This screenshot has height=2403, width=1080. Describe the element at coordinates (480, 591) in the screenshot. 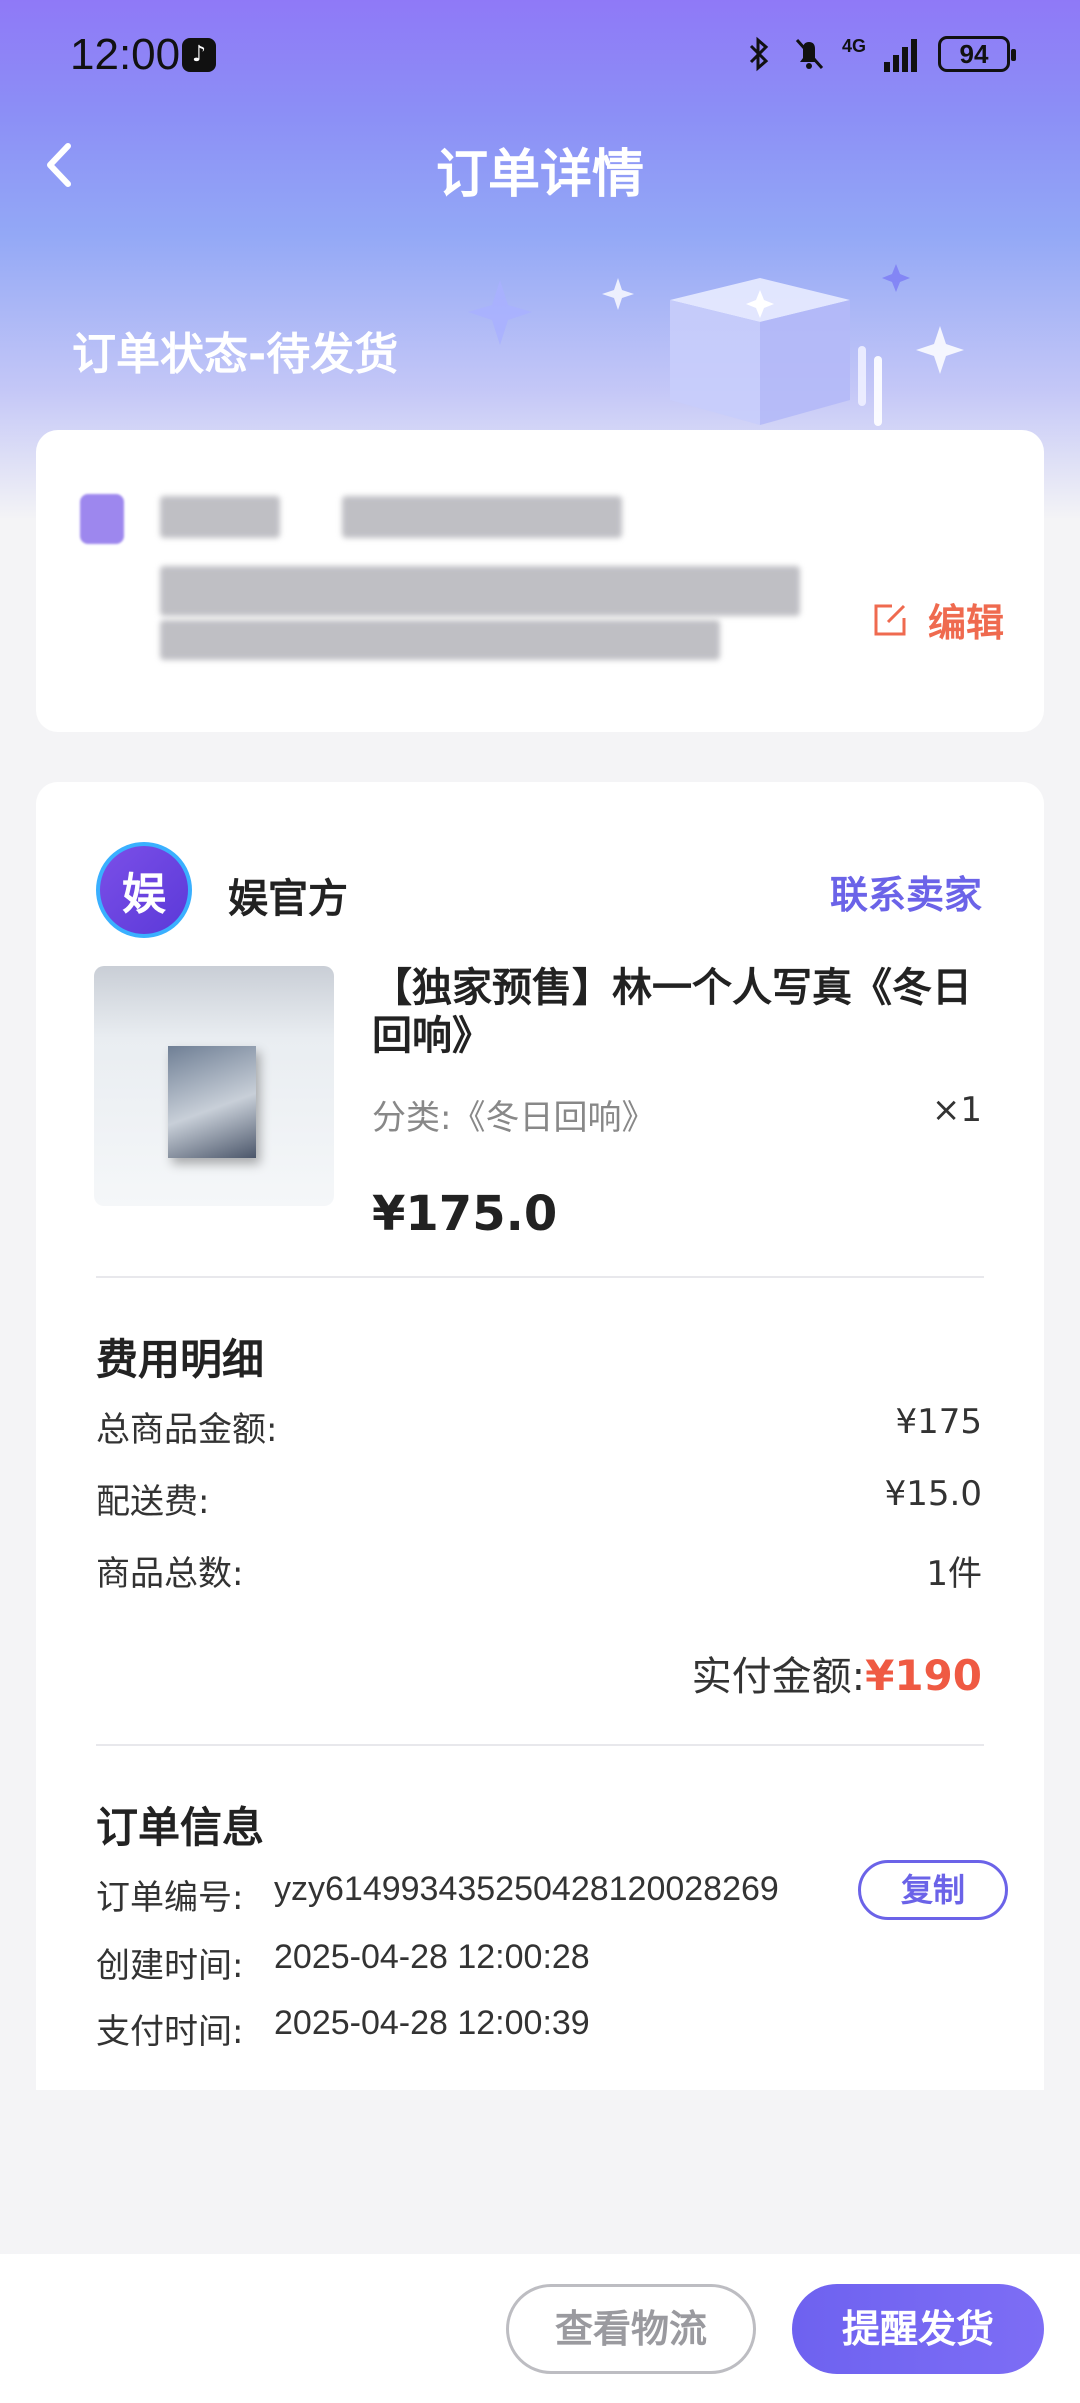

I see `address-line-redacted` at that location.